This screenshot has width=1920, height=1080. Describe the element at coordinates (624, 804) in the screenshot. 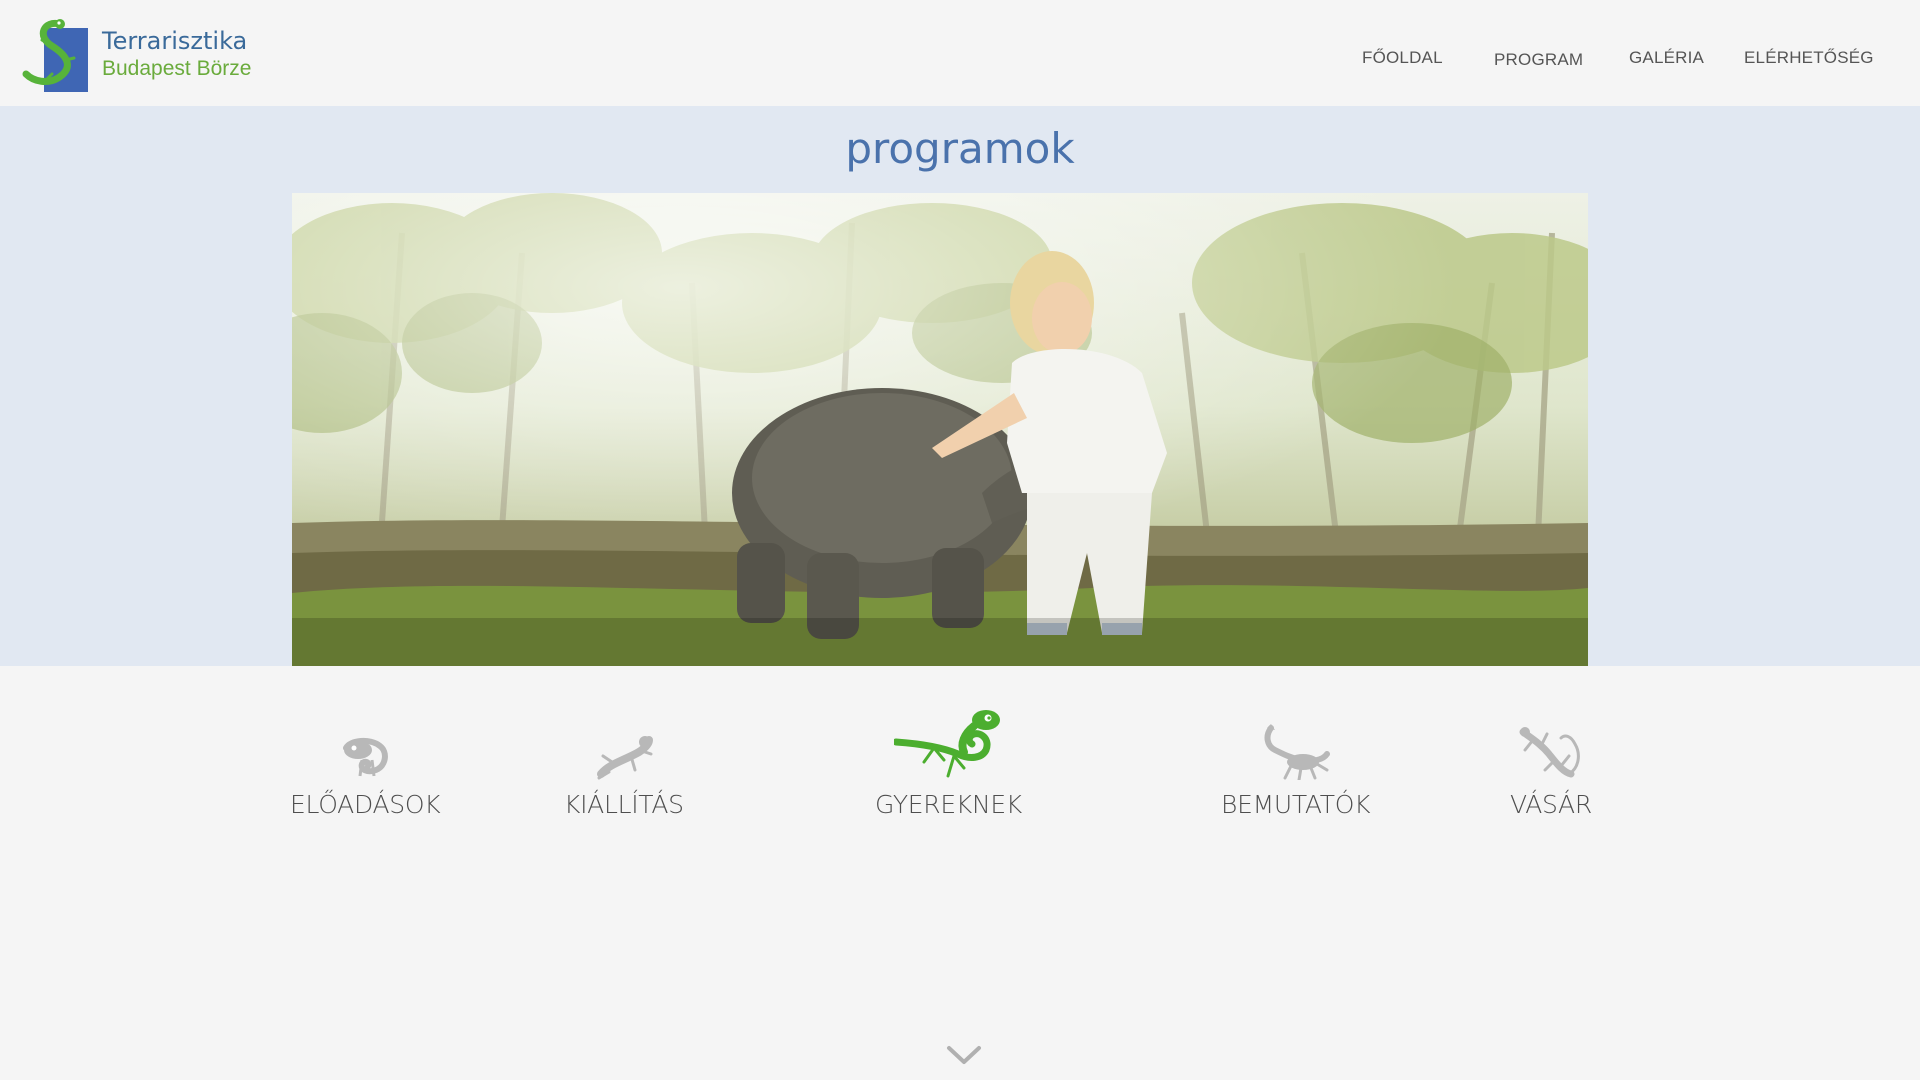

I see `category-label: Kiállítás` at that location.